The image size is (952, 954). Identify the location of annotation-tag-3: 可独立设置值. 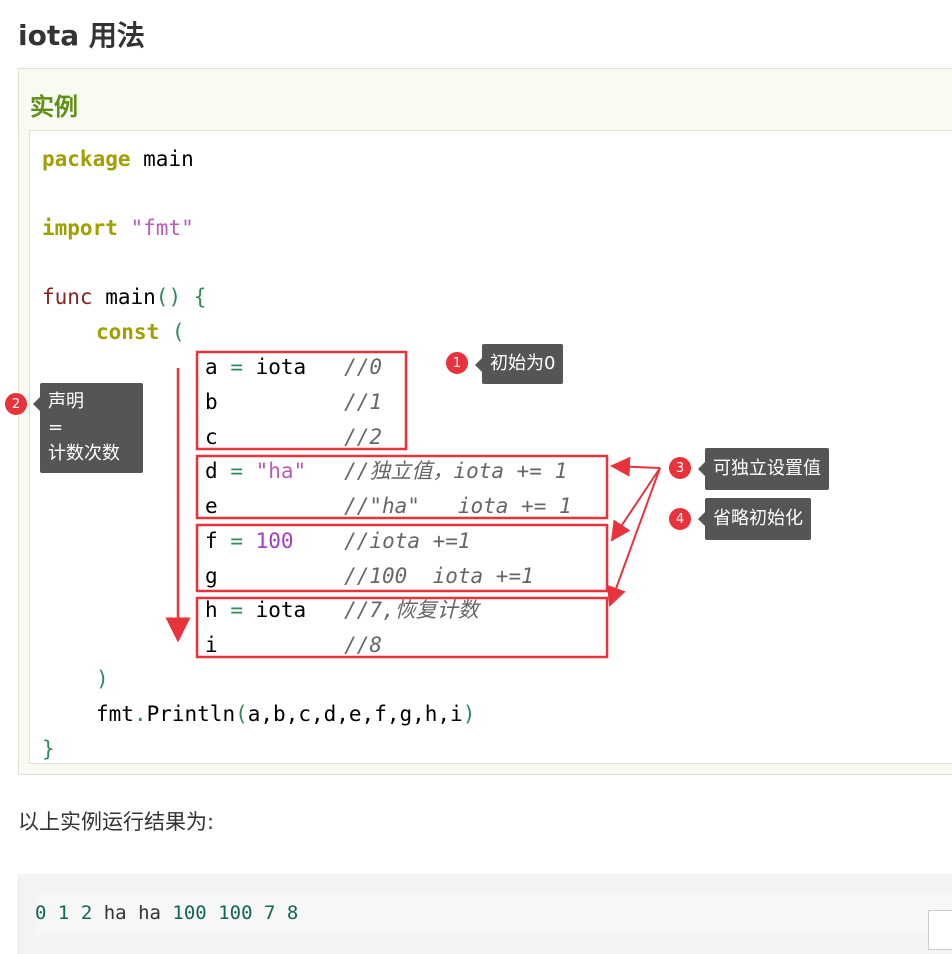
(763, 469).